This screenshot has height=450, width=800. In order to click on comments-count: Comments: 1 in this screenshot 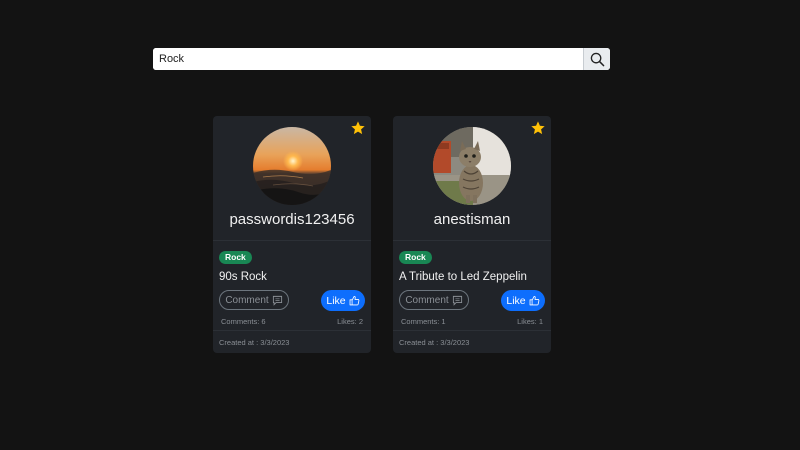, I will do `click(423, 321)`.